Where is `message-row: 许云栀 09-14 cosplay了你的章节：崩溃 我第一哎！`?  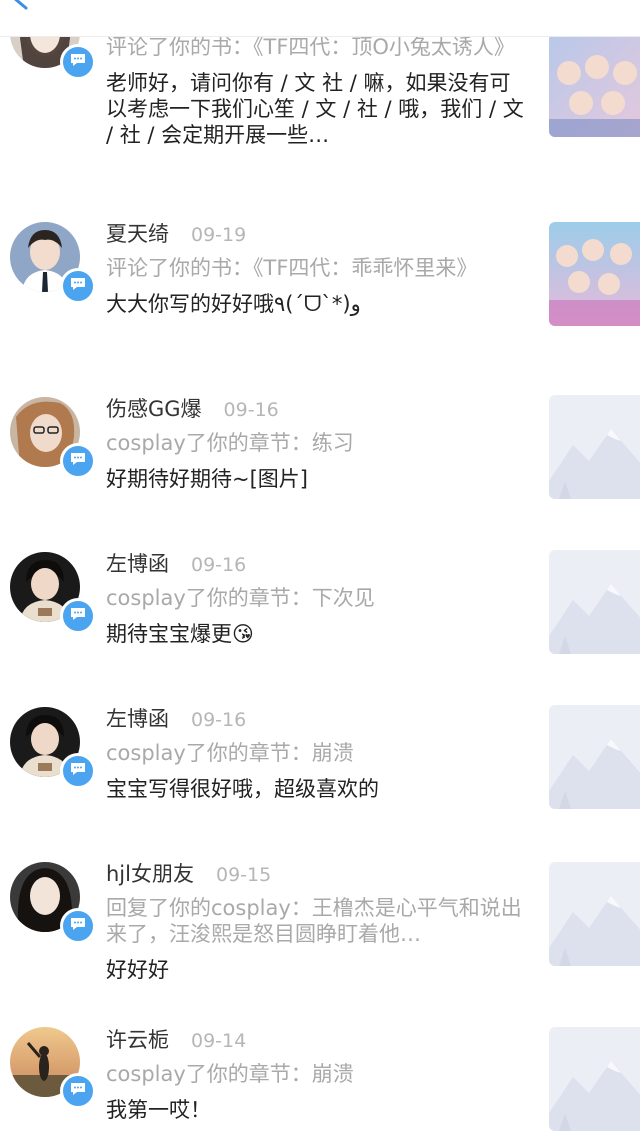 message-row: 许云栀 09-14 cosplay了你的章节：崩溃 我第一哎！ is located at coordinates (320, 1071).